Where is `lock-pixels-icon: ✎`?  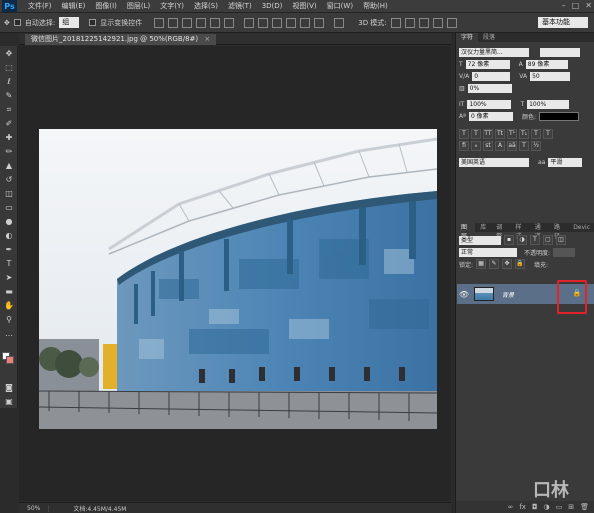 lock-pixels-icon: ✎ is located at coordinates (494, 264).